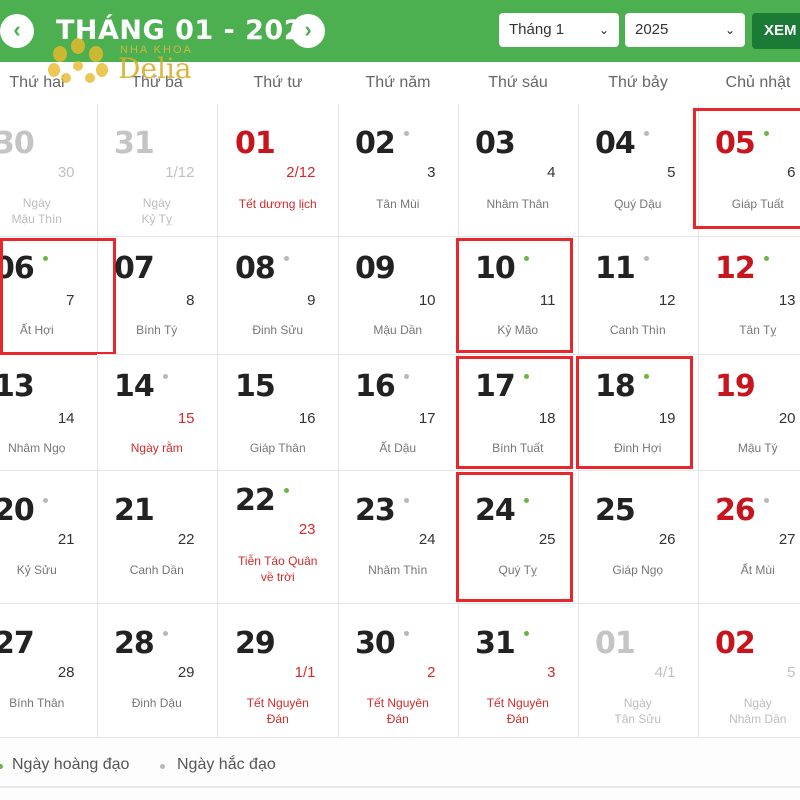 Image resolution: width=800 pixels, height=800 pixels. I want to click on lunar-date: 23, so click(307, 529).